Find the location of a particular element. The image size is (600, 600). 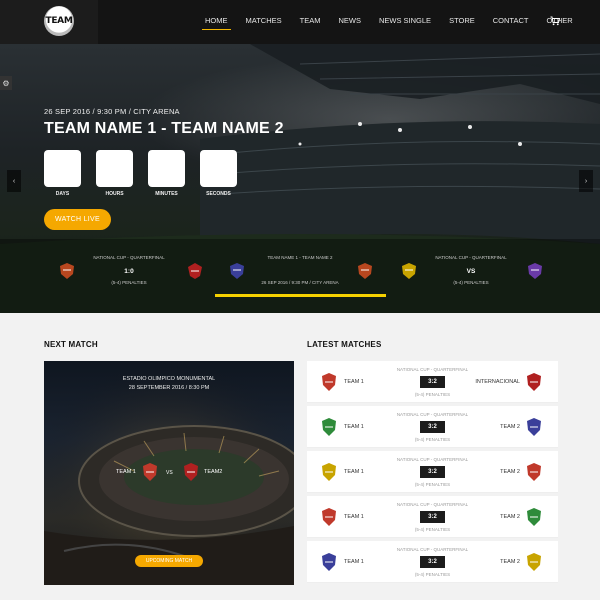

countdown: DAYS HOURS MINUTES SECONDS is located at coordinates (140, 173).